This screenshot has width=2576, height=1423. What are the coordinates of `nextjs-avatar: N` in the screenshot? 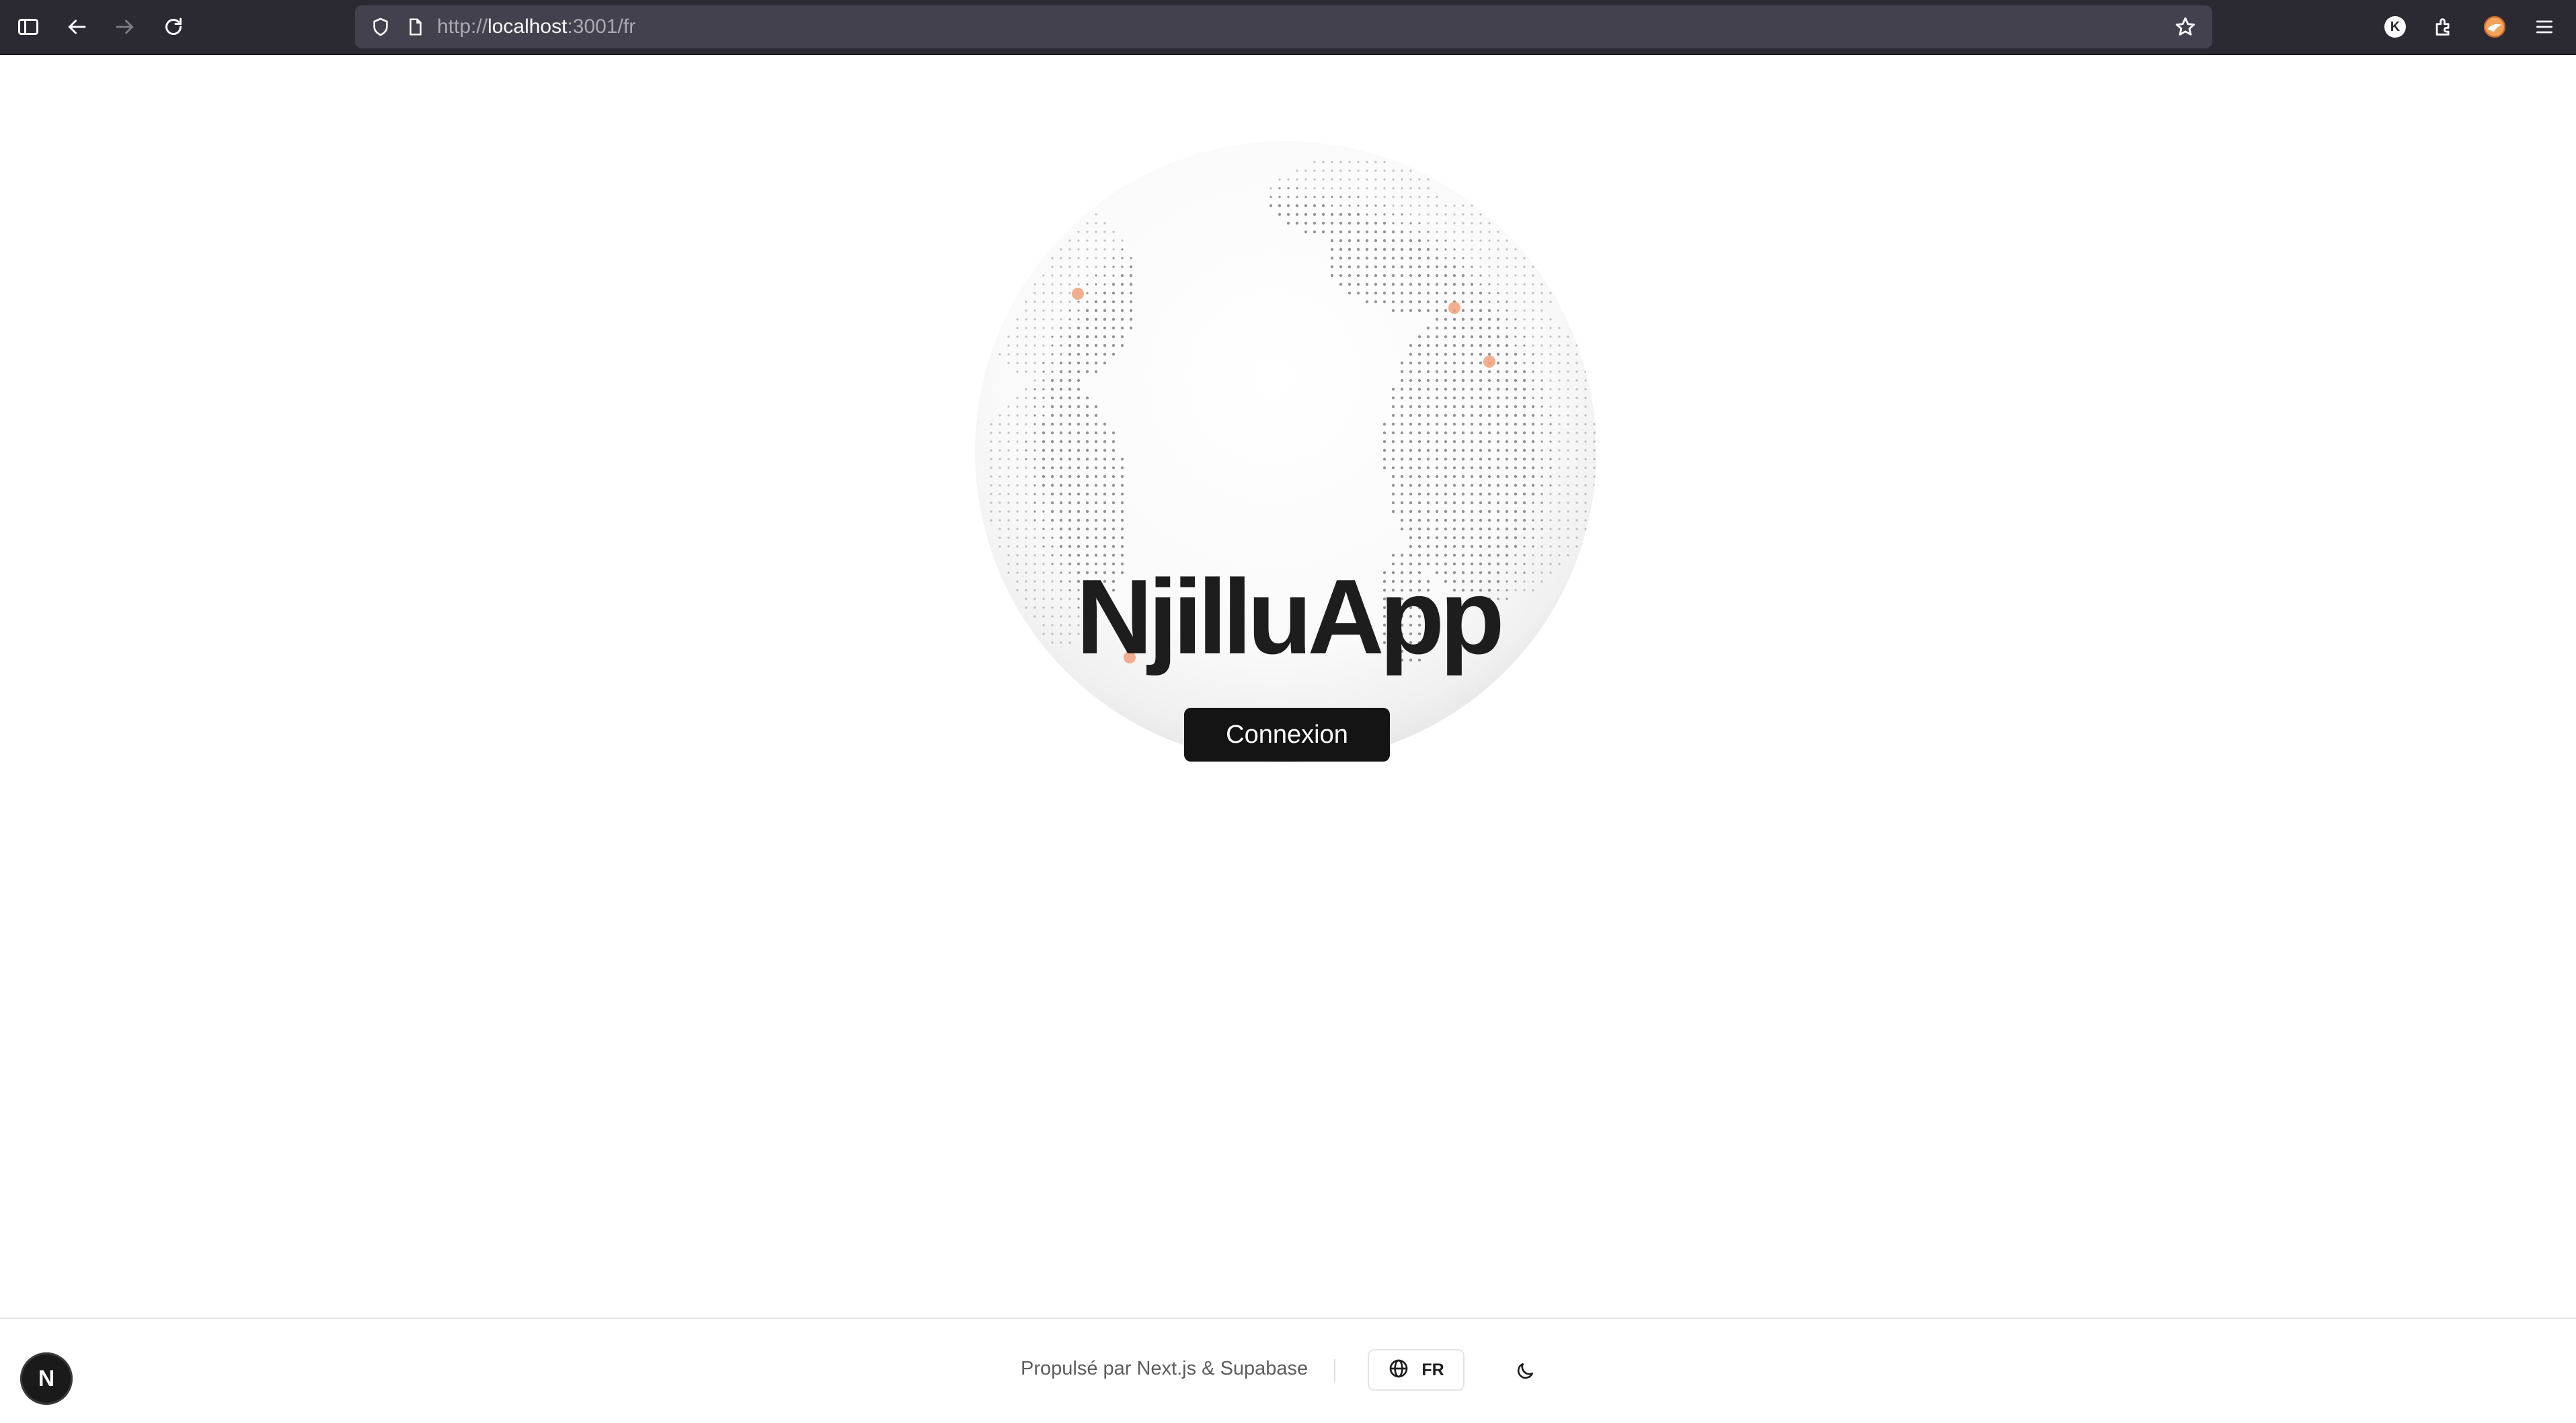 It's located at (46, 1378).